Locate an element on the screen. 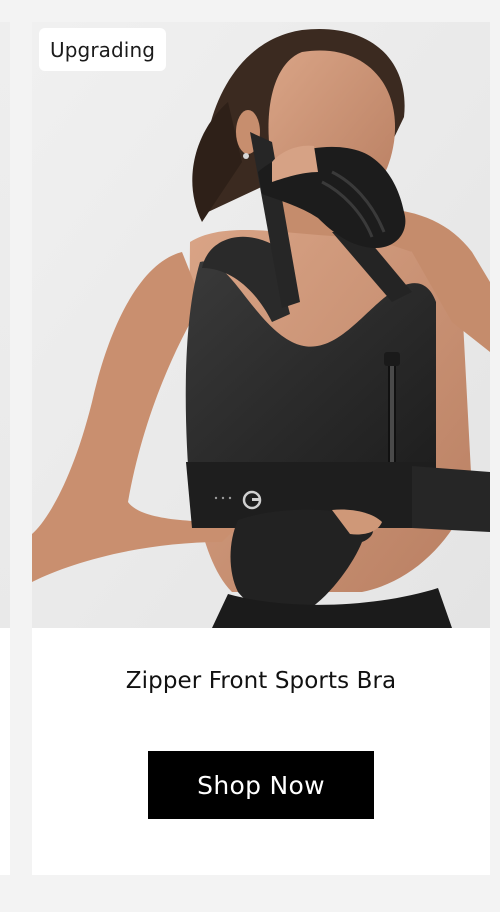 The height and width of the screenshot is (912, 500). previous-product-card is located at coordinates (5, 448).